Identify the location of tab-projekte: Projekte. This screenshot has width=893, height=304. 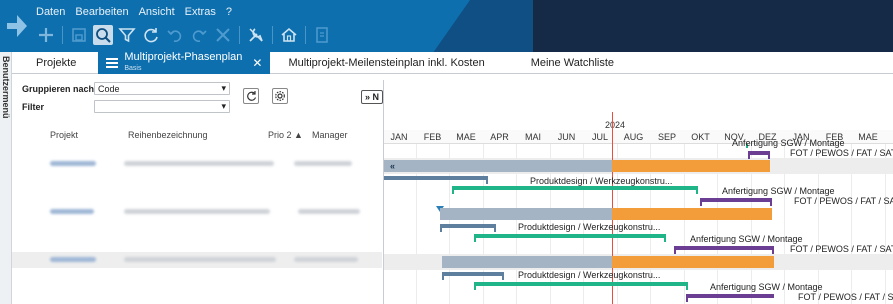
(55, 63).